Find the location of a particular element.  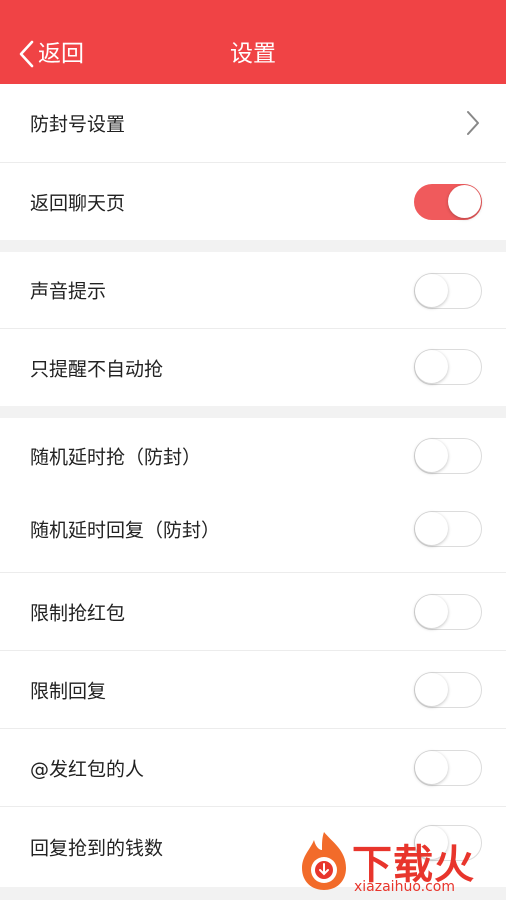

row-label: 随机延时抢（防封） is located at coordinates (116, 457).